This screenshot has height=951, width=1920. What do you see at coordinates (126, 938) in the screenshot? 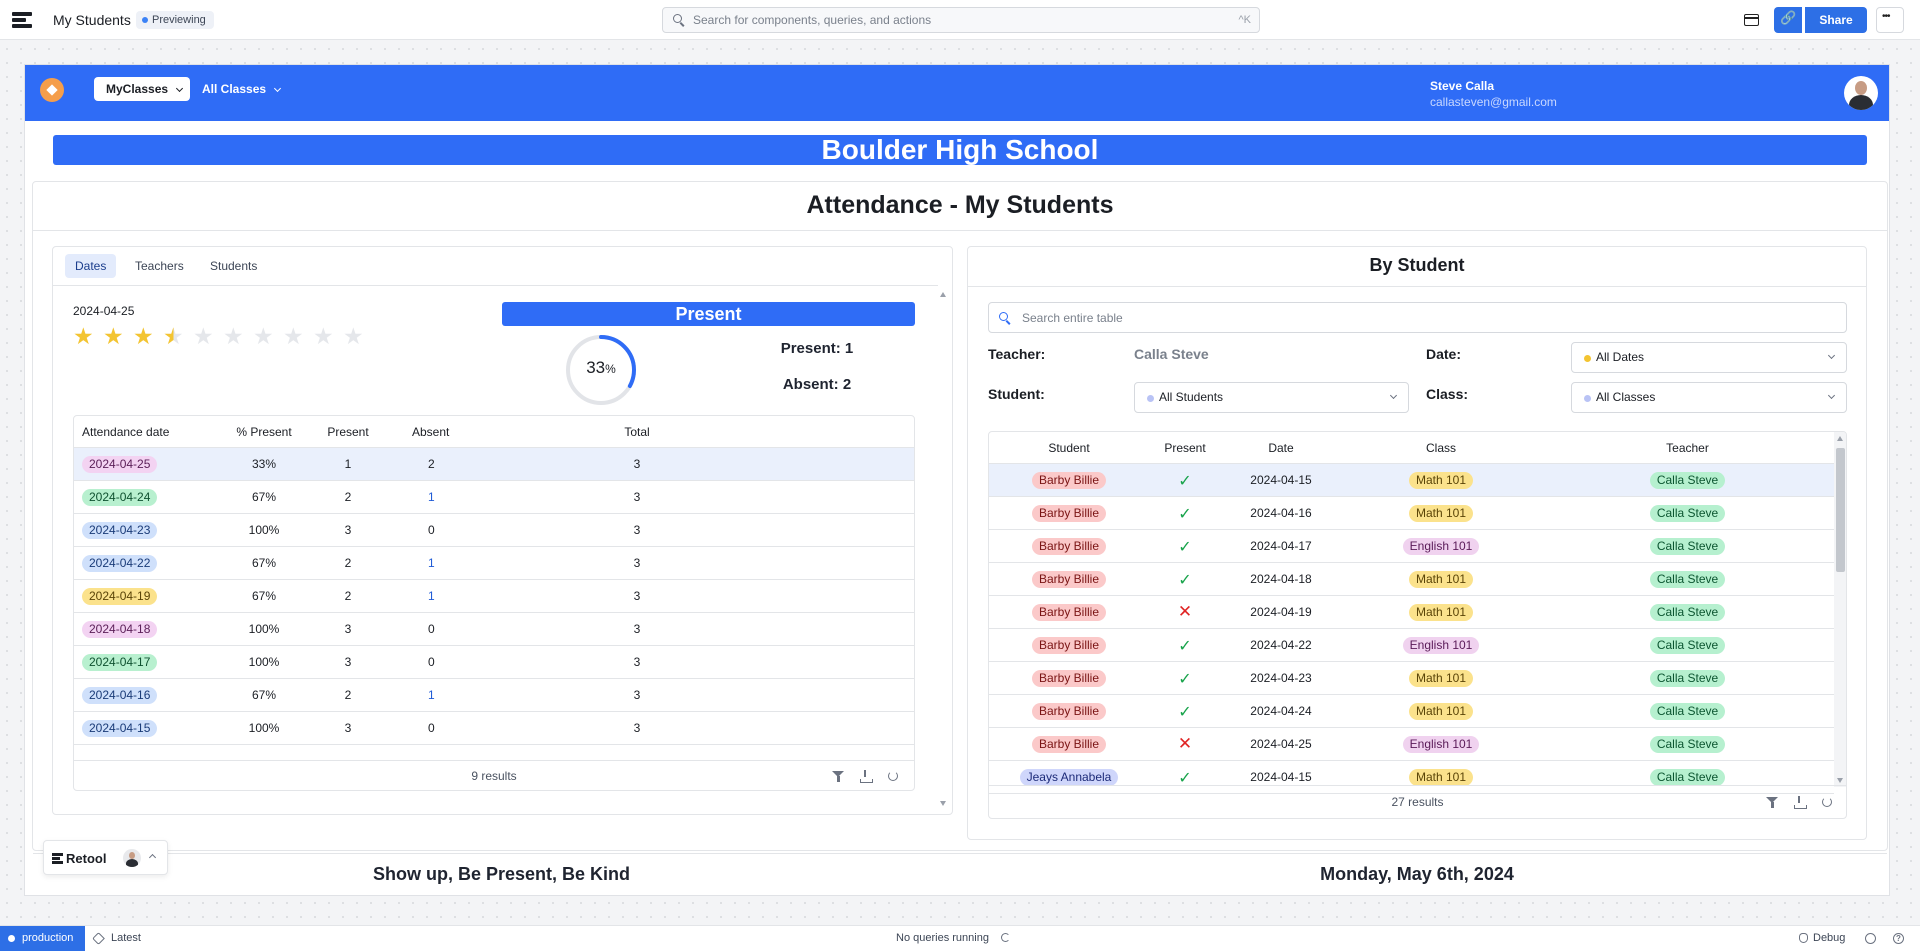
I see `version-label: Latest` at bounding box center [126, 938].